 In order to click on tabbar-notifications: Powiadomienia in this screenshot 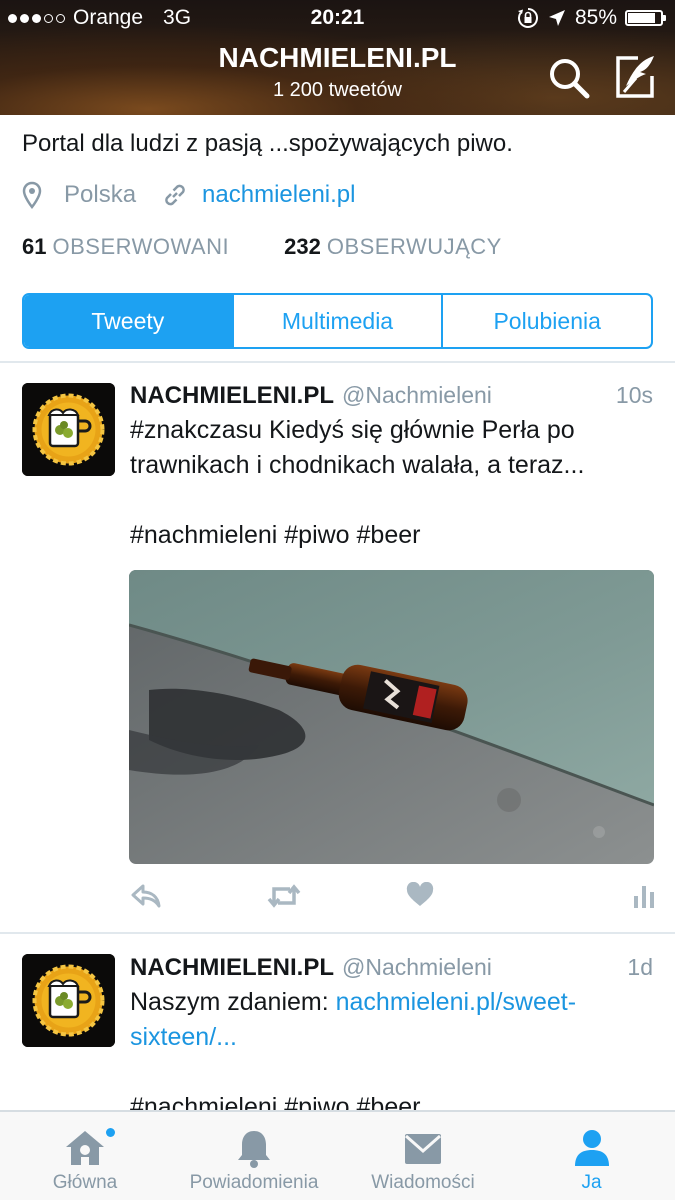, I will do `click(254, 1157)`.